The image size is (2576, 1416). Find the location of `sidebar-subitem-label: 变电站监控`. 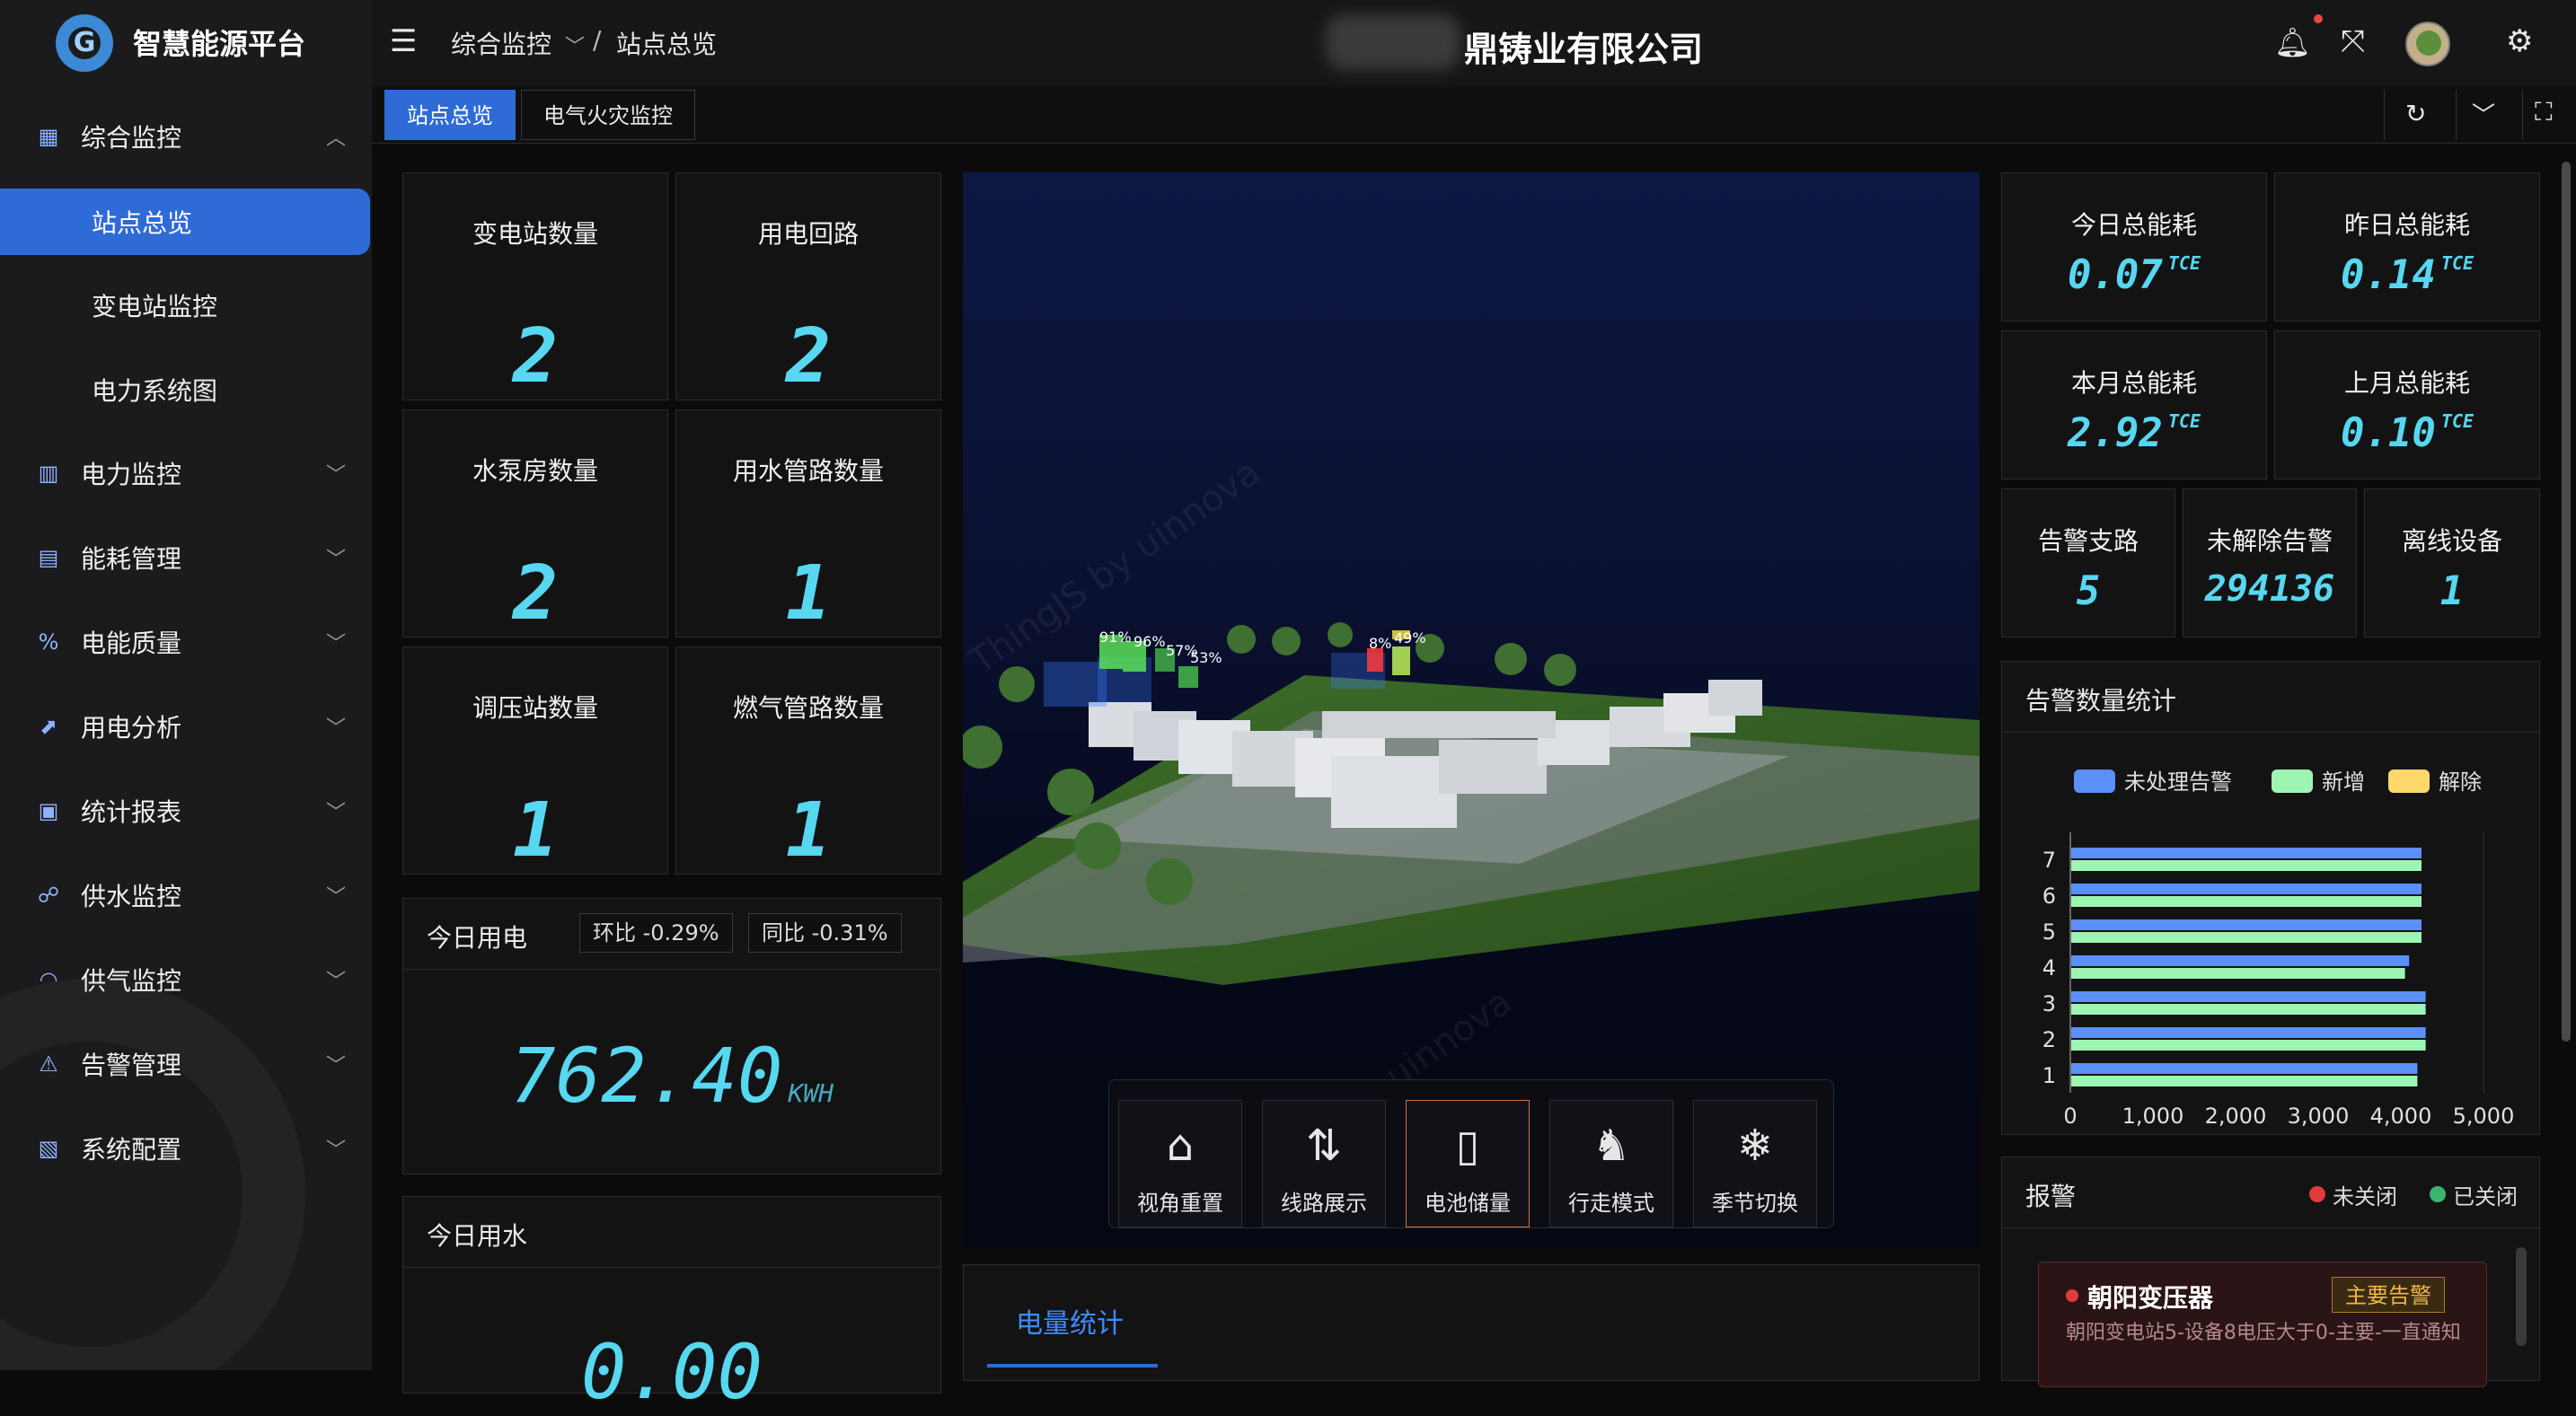

sidebar-subitem-label: 变电站监控 is located at coordinates (155, 306).